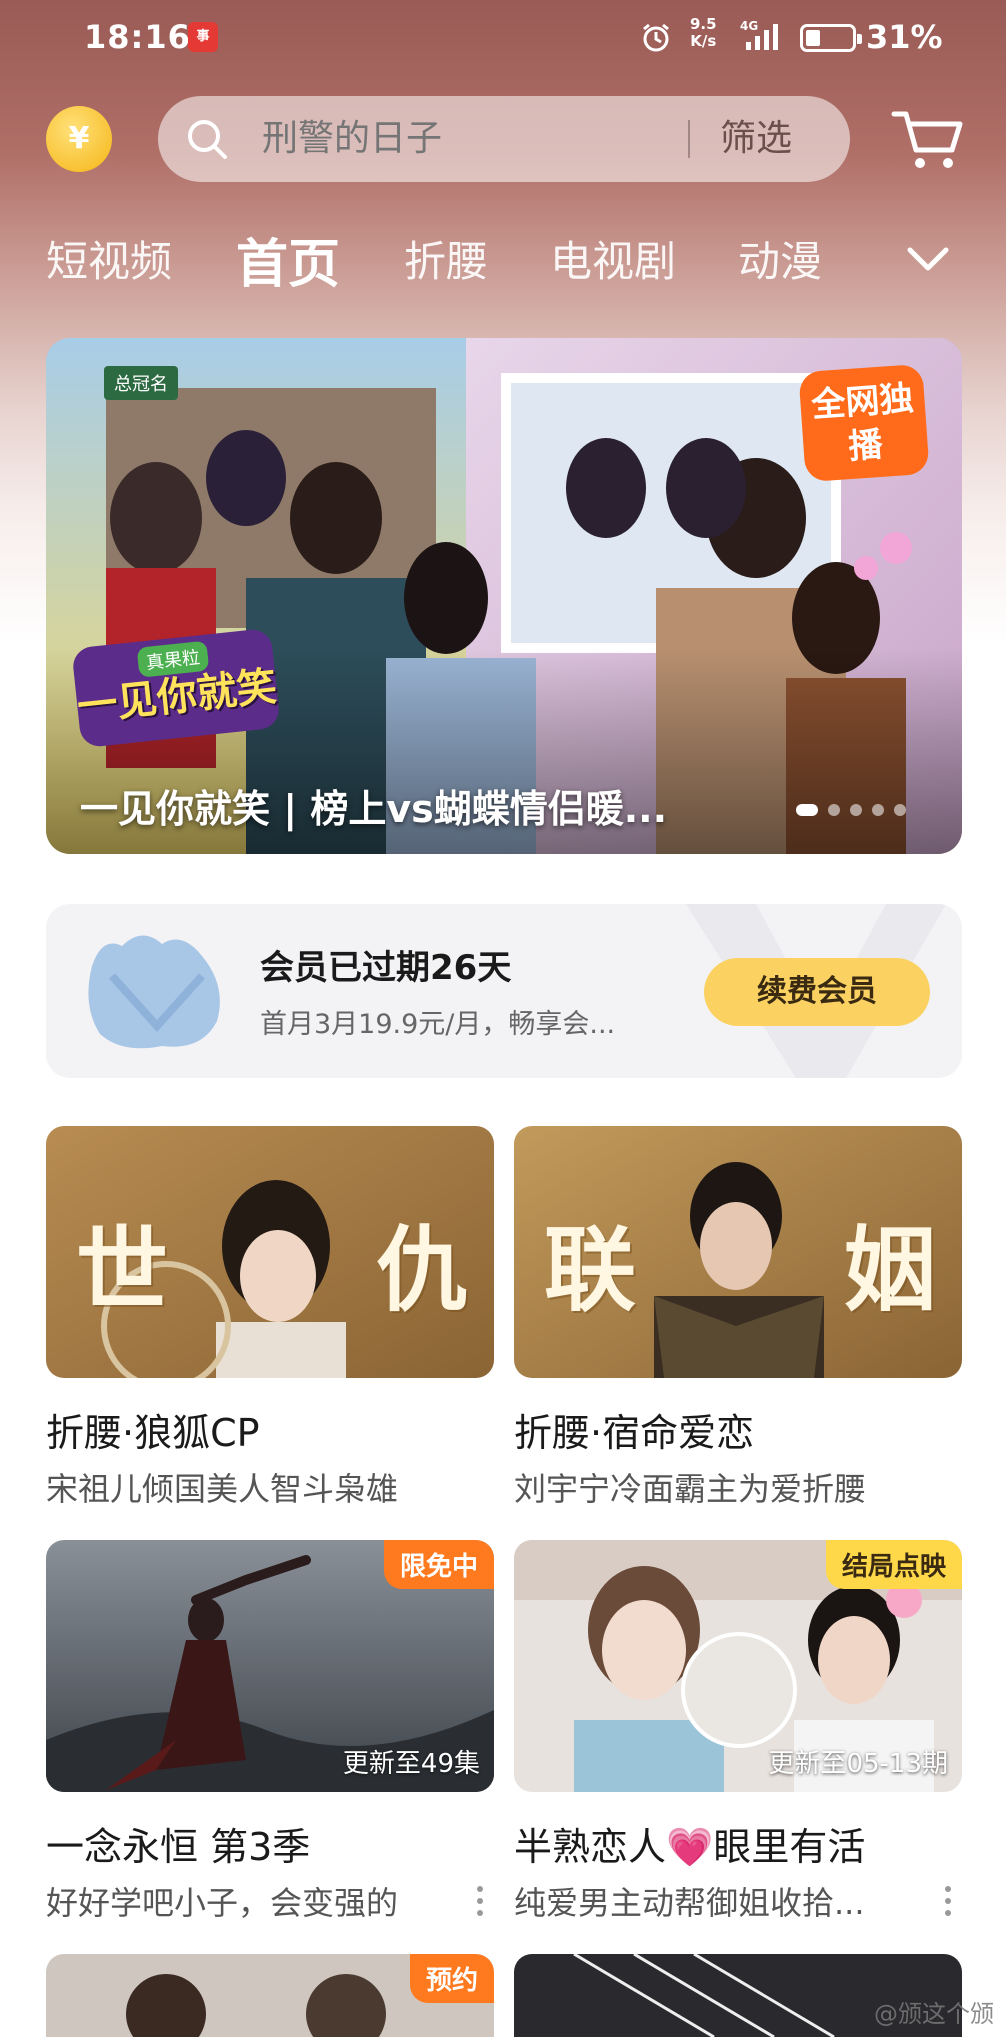 The width and height of the screenshot is (1006, 2037). What do you see at coordinates (386, 968) in the screenshot?
I see `membership-status: 会员已过期26天` at bounding box center [386, 968].